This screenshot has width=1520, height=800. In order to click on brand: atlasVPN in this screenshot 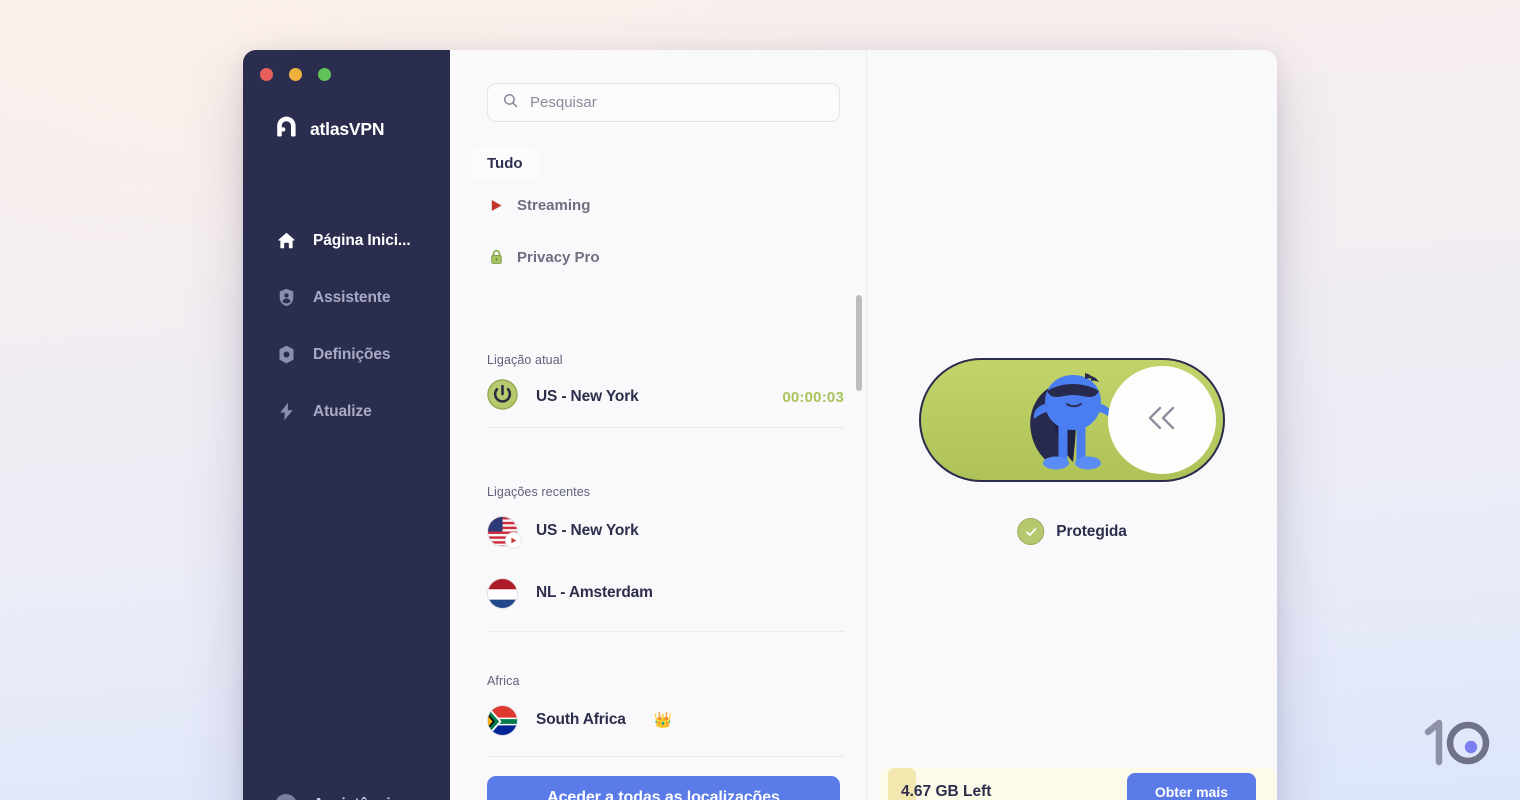, I will do `click(329, 129)`.